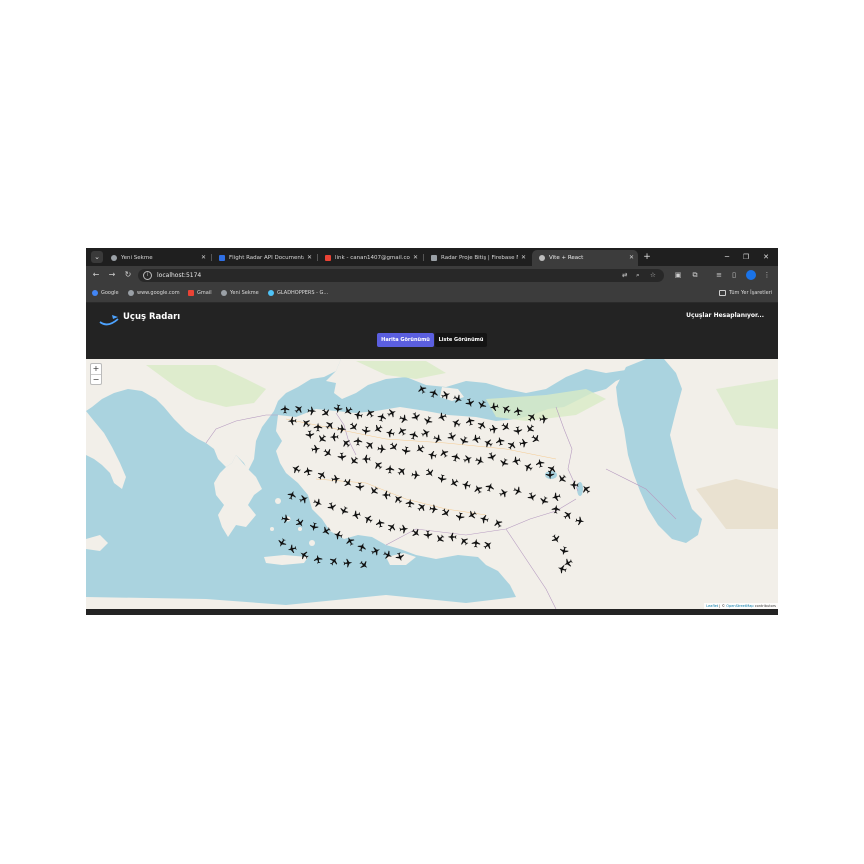  What do you see at coordinates (128, 275) in the screenshot?
I see `reload-icon: ↻` at bounding box center [128, 275].